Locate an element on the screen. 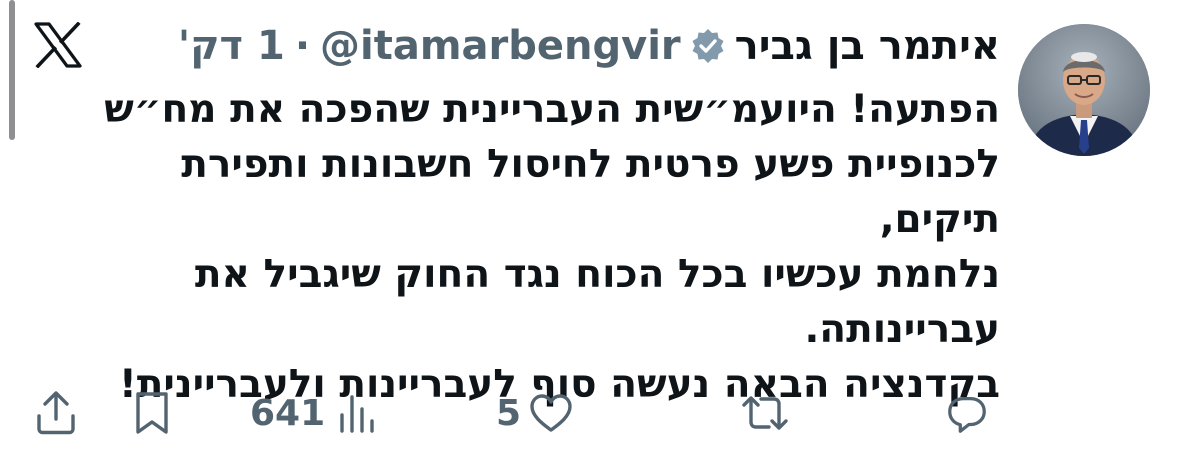  views-count: 641 is located at coordinates (288, 413).